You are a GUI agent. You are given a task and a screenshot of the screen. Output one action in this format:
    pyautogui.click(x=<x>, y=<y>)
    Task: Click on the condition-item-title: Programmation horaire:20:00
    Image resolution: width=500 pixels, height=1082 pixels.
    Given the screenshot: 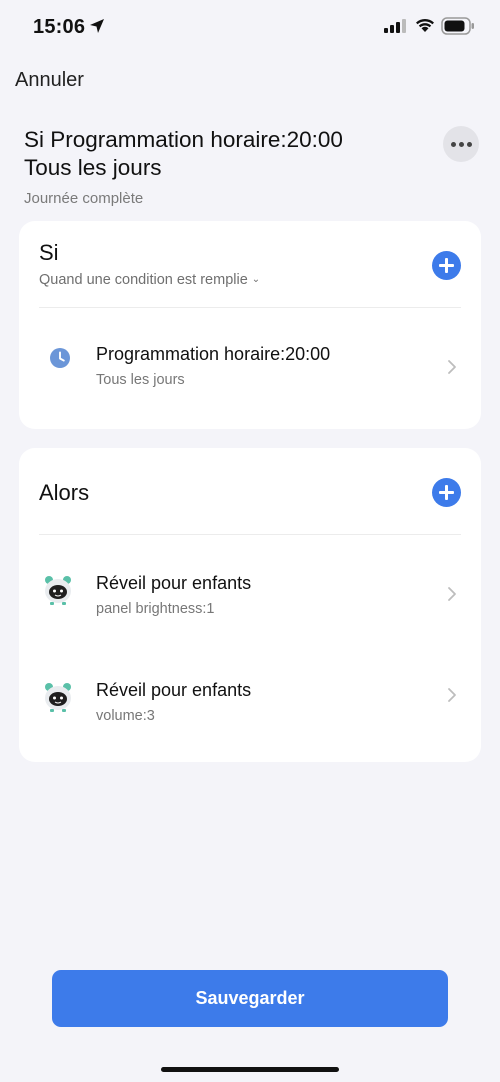 What is the action you would take?
    pyautogui.click(x=213, y=354)
    